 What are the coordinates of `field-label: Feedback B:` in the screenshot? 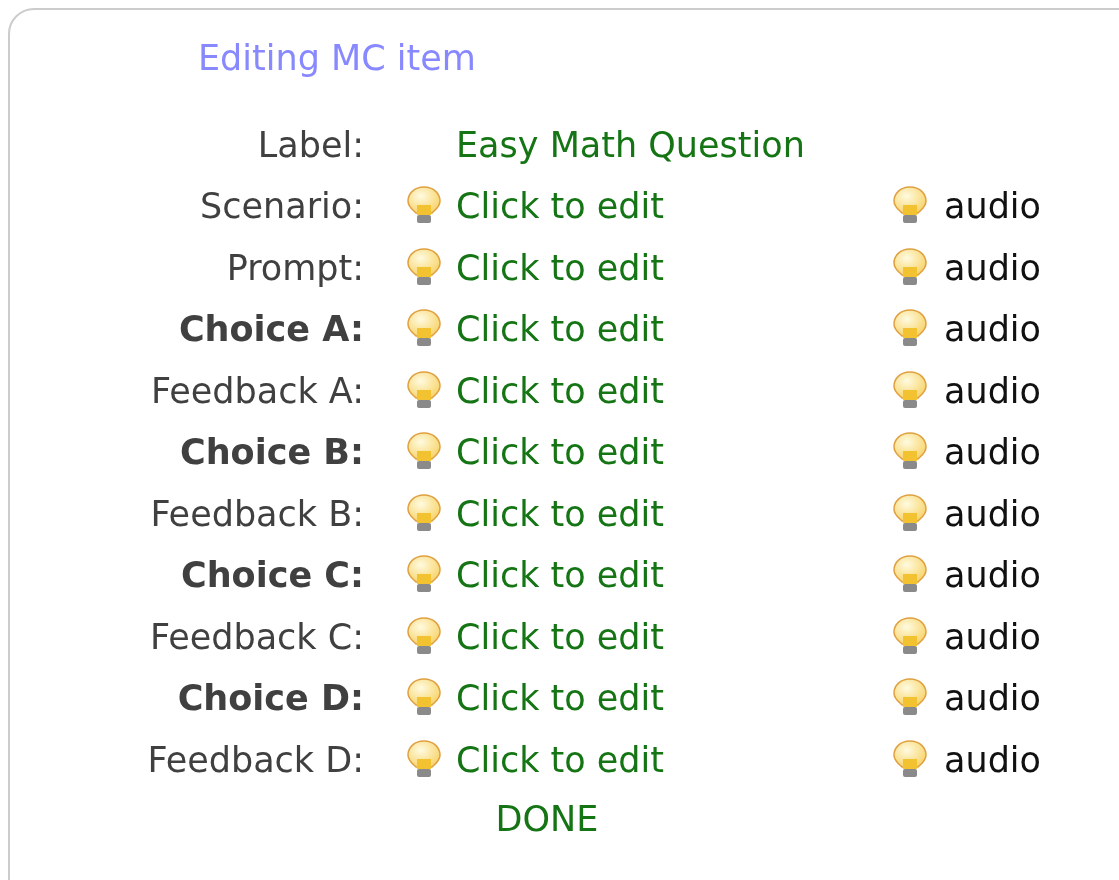 It's located at (256, 514).